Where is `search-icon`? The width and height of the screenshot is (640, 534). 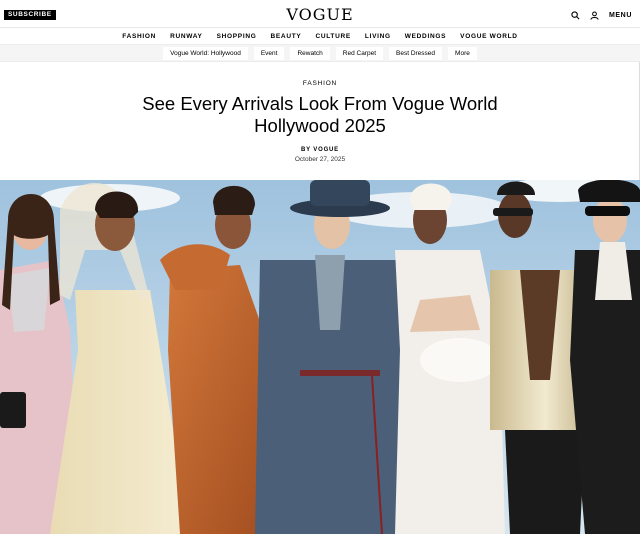 search-icon is located at coordinates (575, 15).